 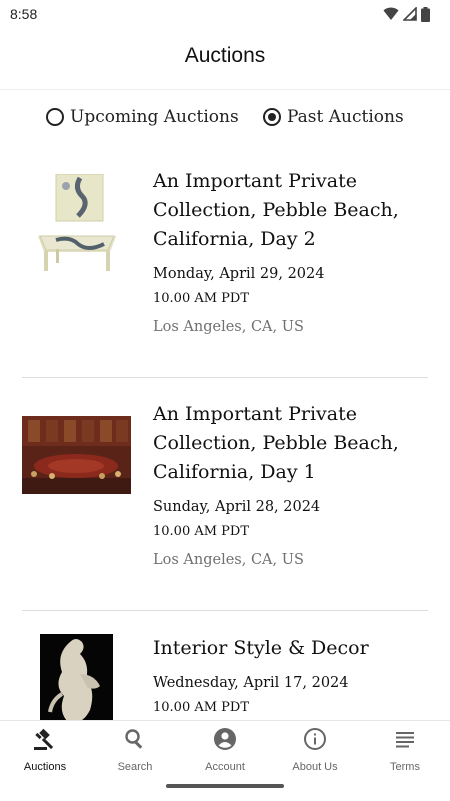 What do you see at coordinates (225, 786) in the screenshot?
I see `gesture-bar` at bounding box center [225, 786].